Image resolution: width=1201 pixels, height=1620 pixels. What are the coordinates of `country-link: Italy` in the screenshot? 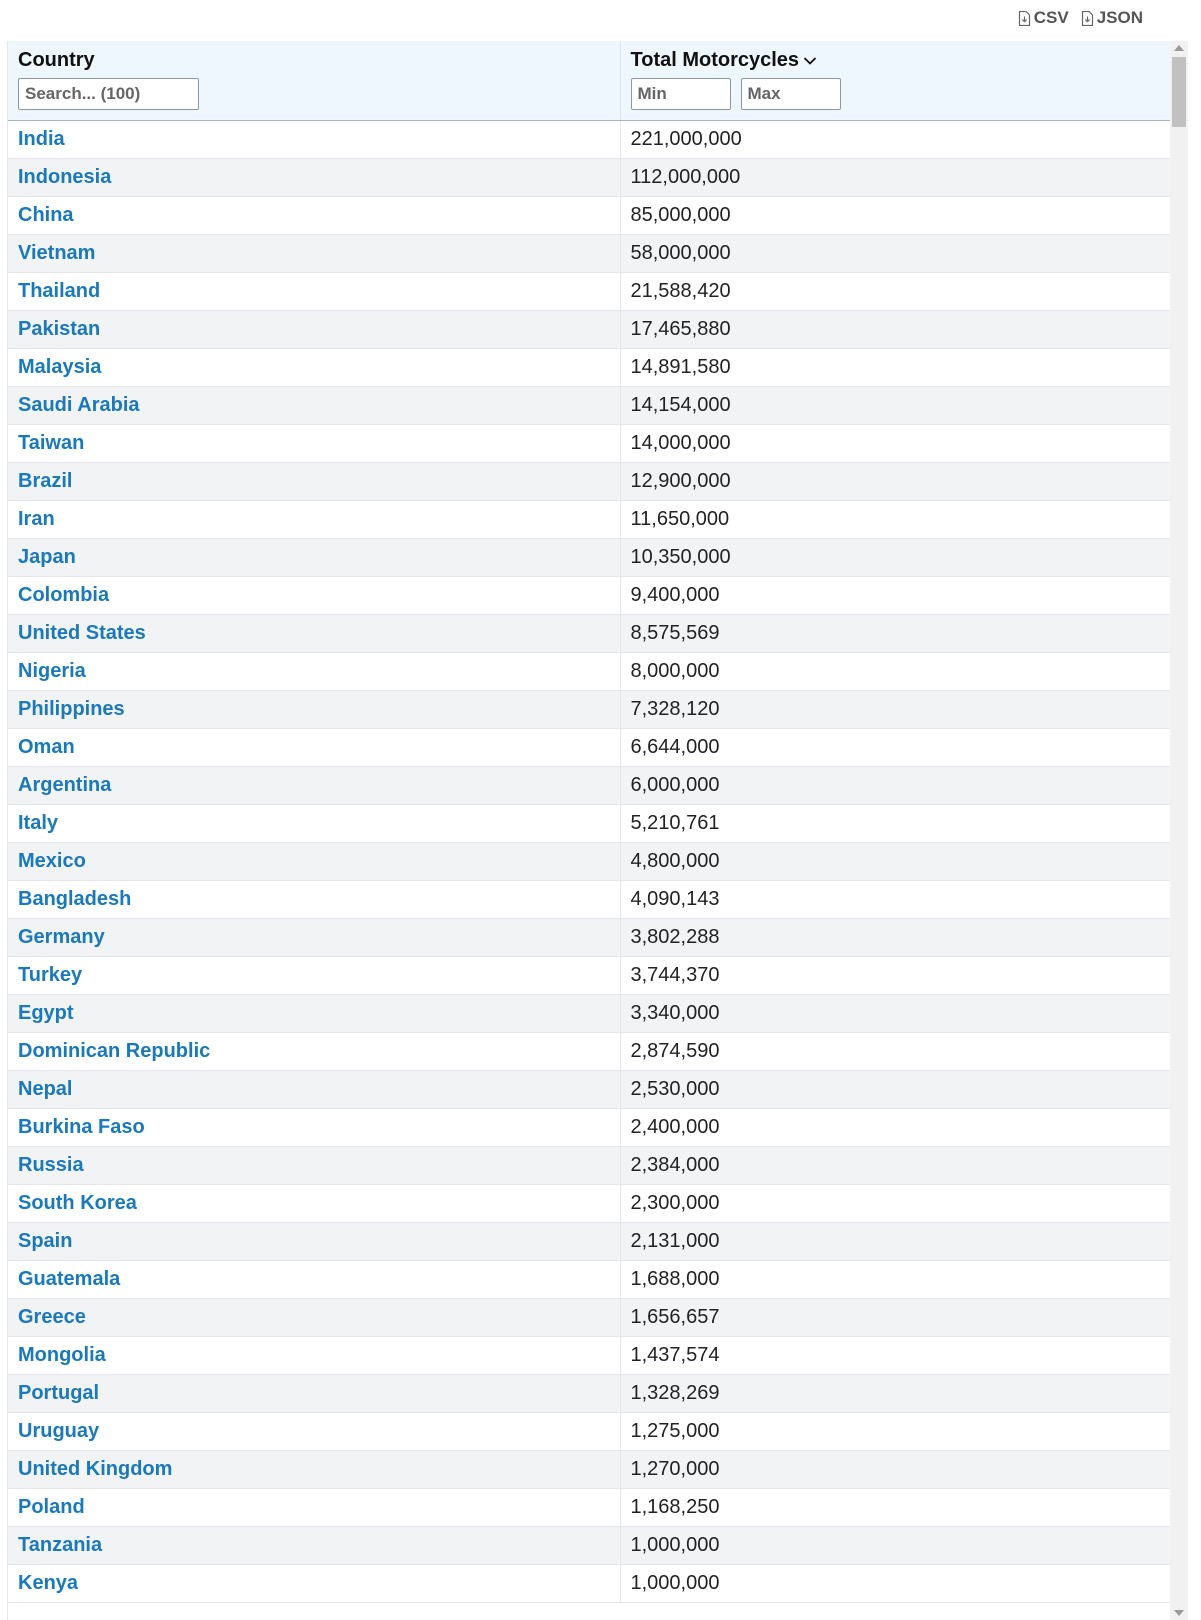 It's located at (314, 823).